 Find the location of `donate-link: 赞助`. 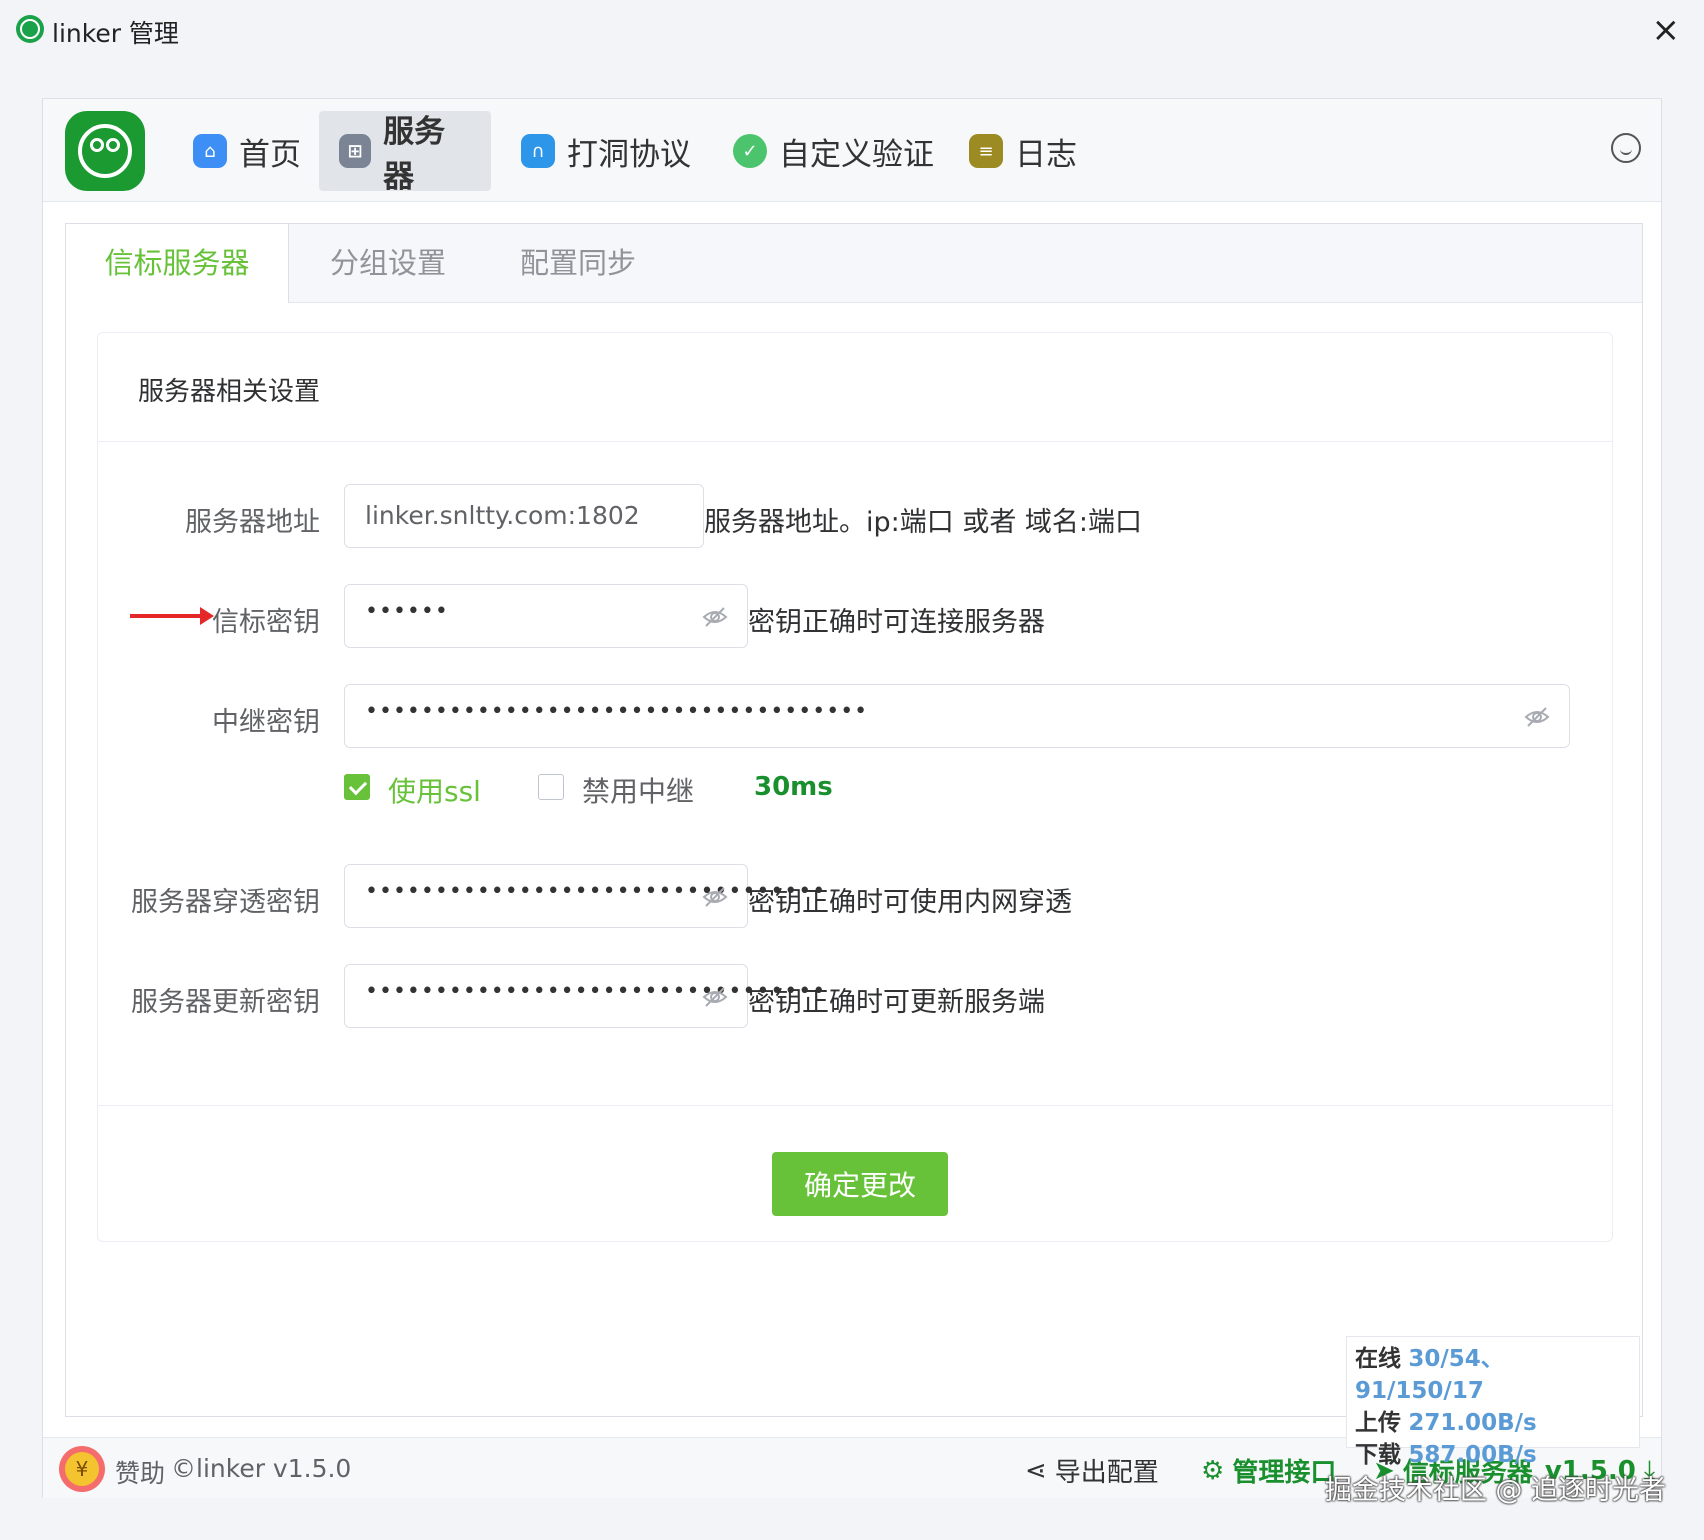

donate-link: 赞助 is located at coordinates (140, 1472).